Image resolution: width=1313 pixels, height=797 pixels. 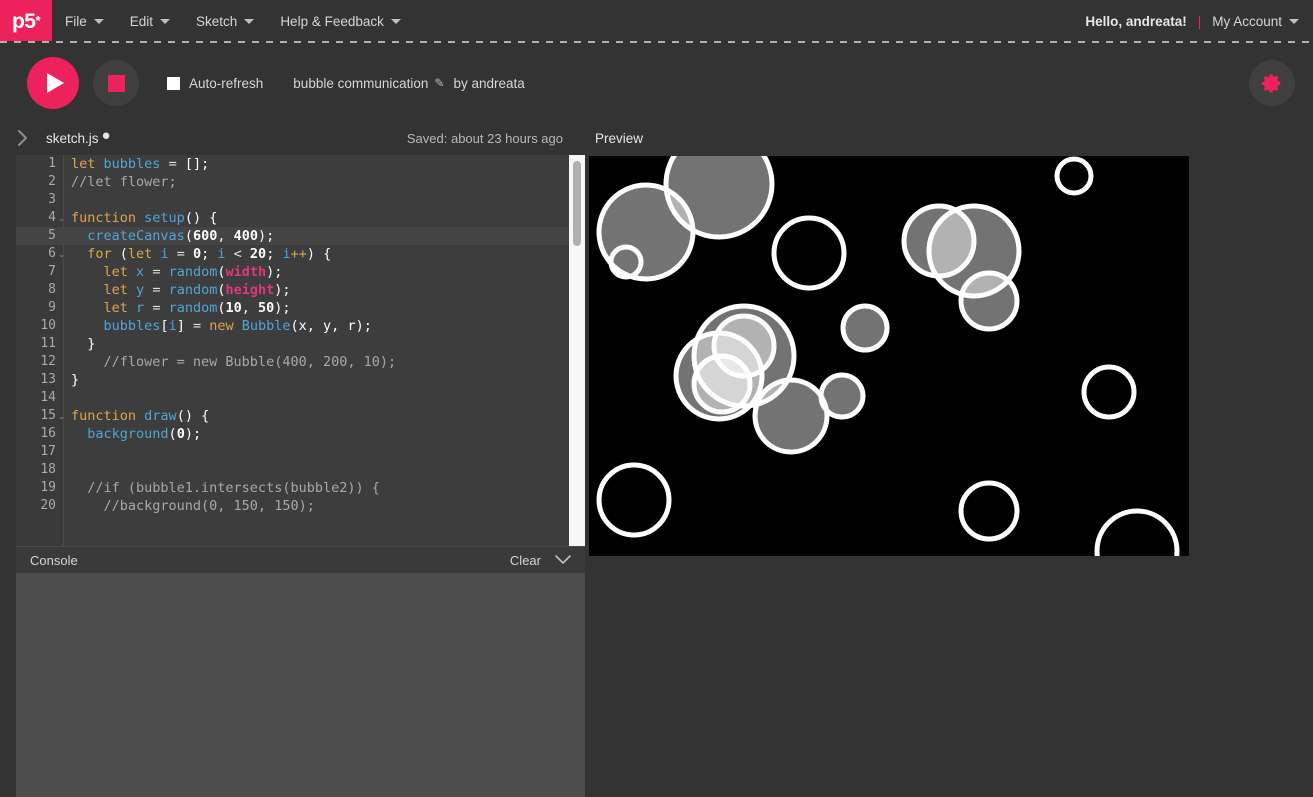 I want to click on settings-button, so click(x=1272, y=83).